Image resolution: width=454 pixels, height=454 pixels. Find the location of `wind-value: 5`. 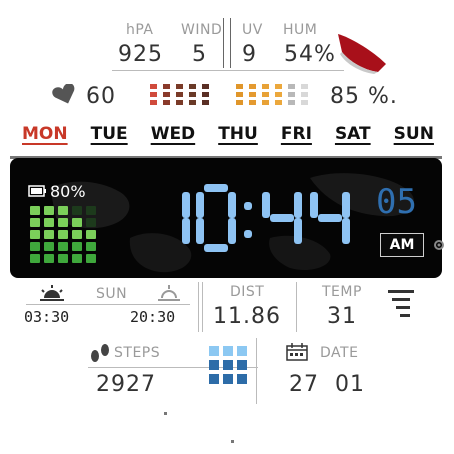

wind-value: 5 is located at coordinates (199, 54).